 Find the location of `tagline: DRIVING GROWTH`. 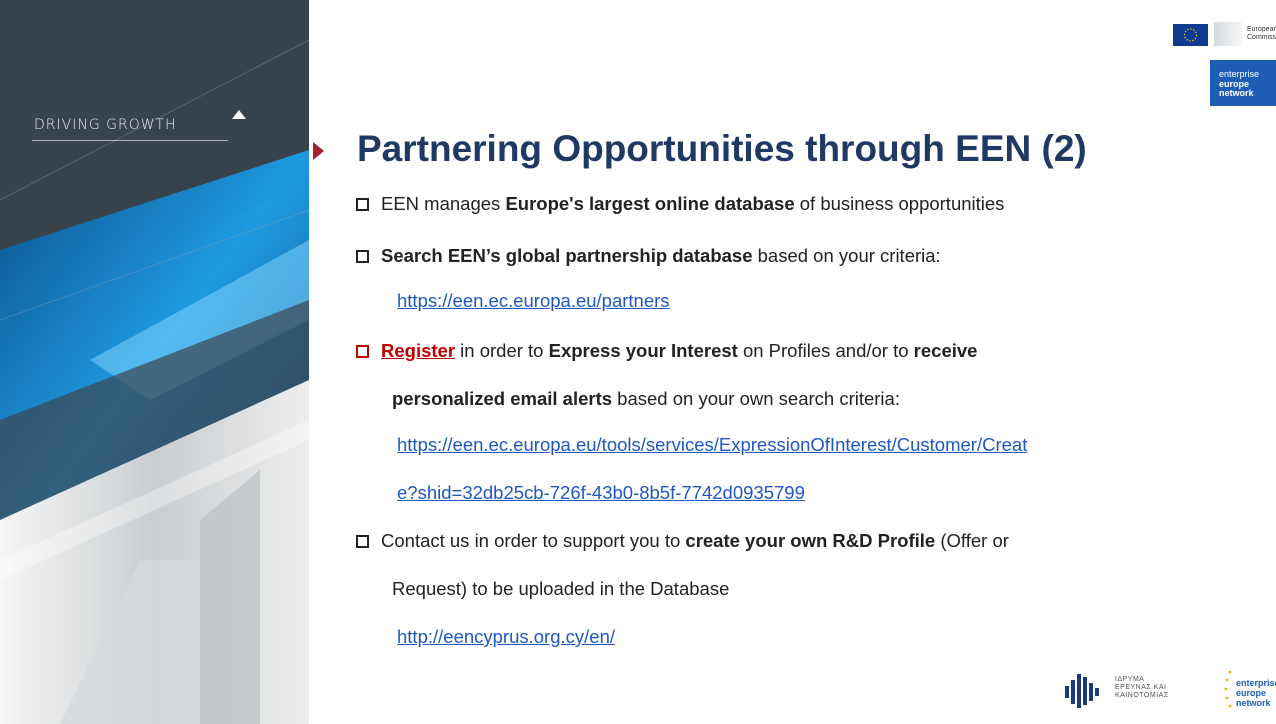

tagline: DRIVING GROWTH is located at coordinates (105, 125).